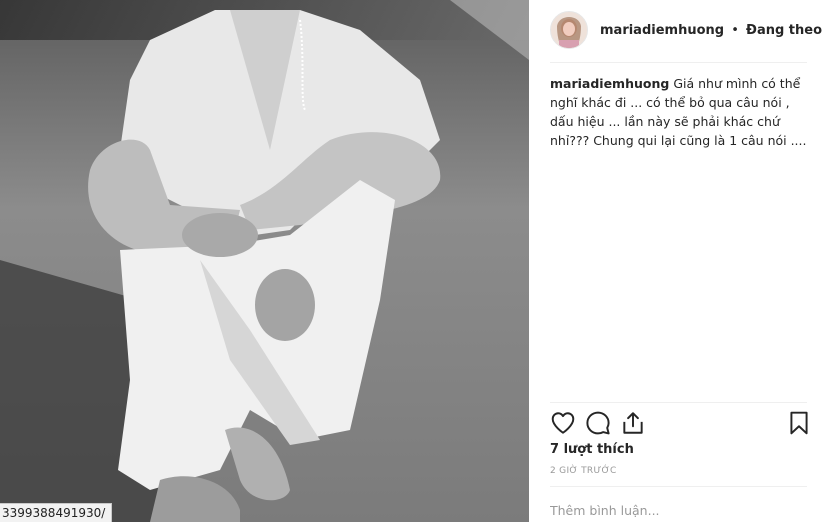 This screenshot has height=522, width=825. What do you see at coordinates (680, 424) in the screenshot?
I see `action-bar` at bounding box center [680, 424].